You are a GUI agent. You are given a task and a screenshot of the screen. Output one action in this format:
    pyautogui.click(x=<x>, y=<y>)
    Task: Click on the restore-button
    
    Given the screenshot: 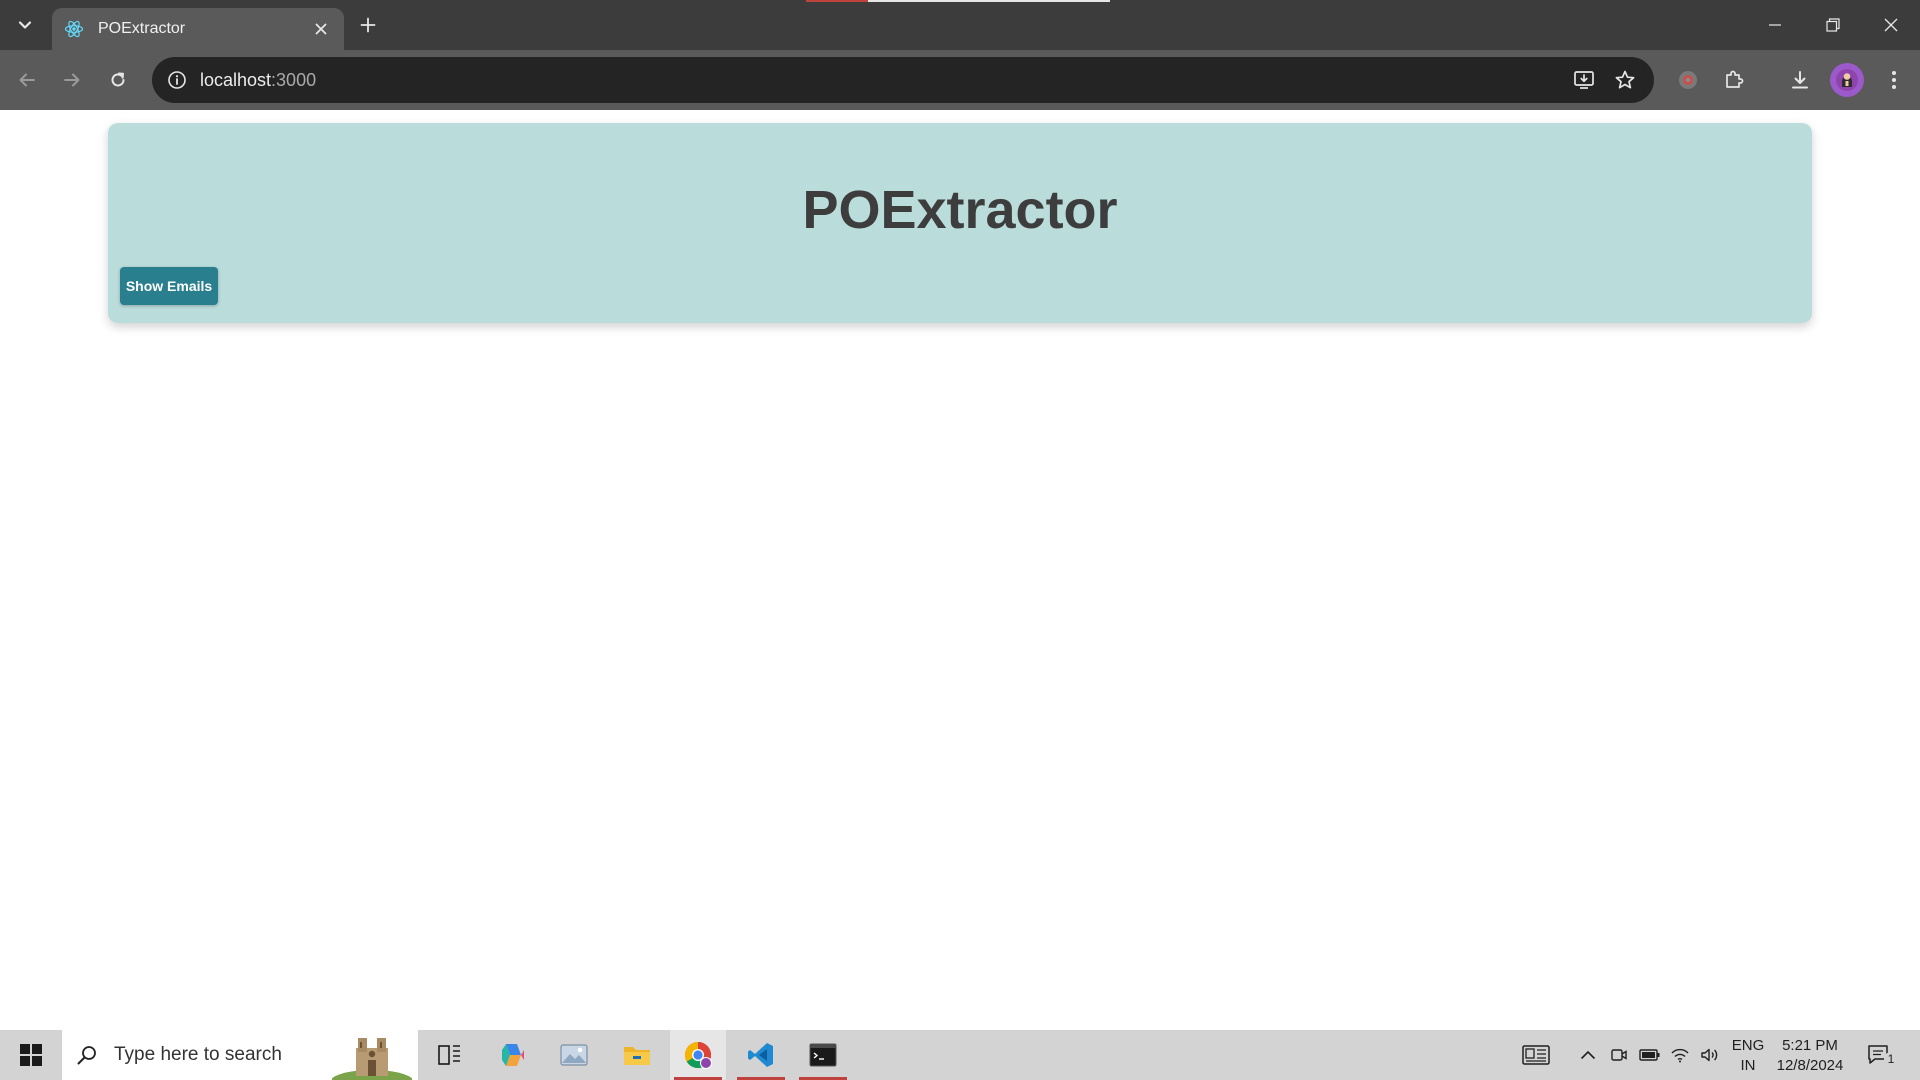 What is the action you would take?
    pyautogui.click(x=1833, y=25)
    